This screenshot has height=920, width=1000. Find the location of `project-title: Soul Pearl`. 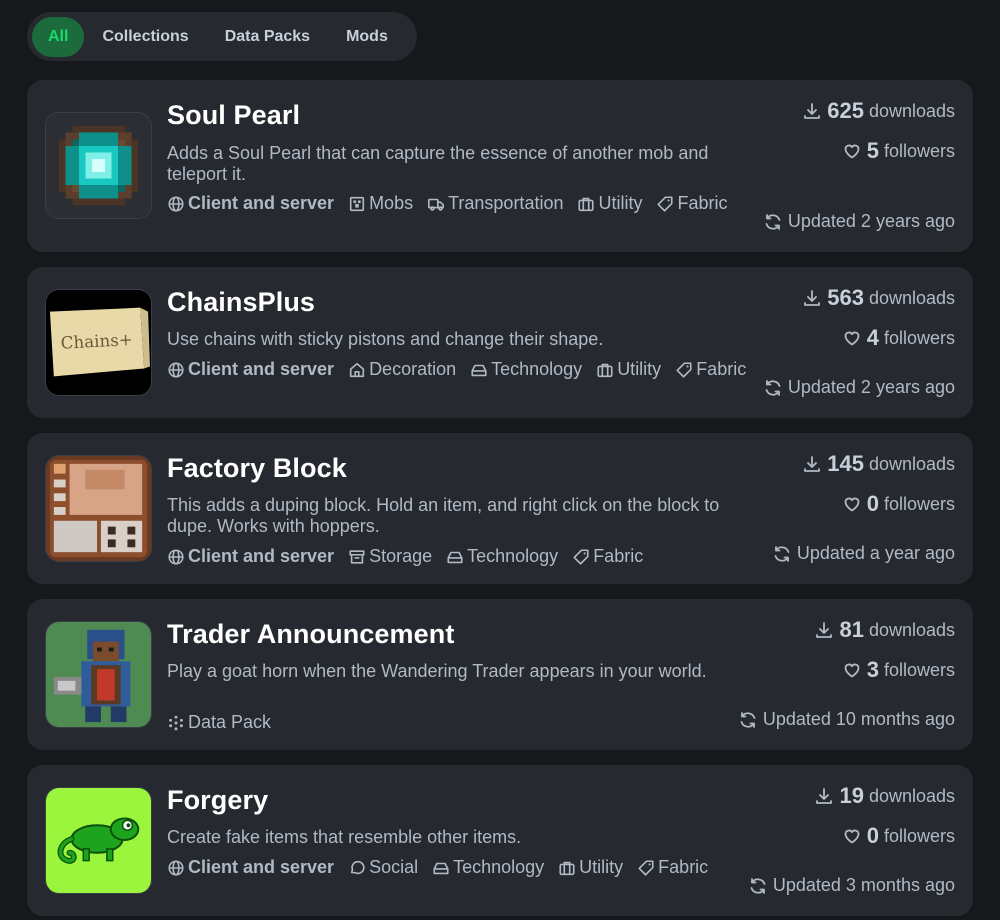

project-title: Soul Pearl is located at coordinates (233, 115).